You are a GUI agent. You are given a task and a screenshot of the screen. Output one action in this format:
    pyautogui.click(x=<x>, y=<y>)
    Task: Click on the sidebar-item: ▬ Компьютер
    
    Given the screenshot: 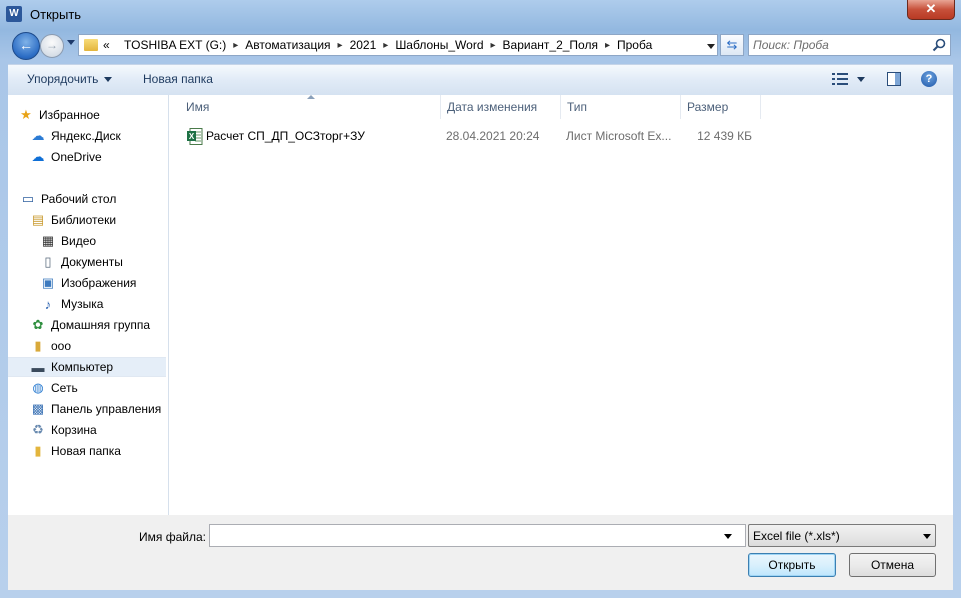 What is the action you would take?
    pyautogui.click(x=87, y=367)
    